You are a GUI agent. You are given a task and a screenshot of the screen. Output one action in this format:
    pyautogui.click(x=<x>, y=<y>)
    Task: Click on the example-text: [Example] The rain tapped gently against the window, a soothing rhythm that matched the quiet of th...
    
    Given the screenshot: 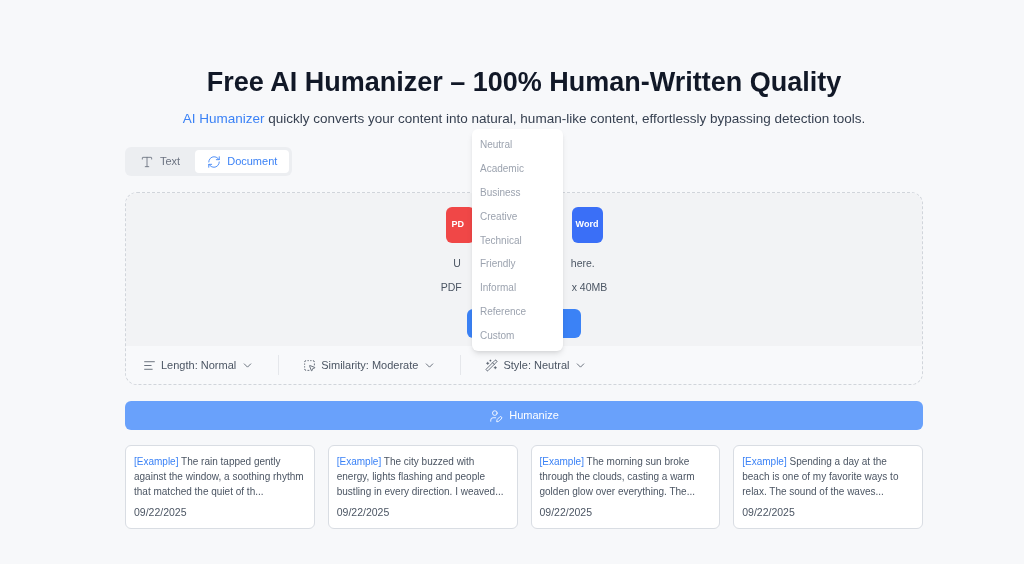 What is the action you would take?
    pyautogui.click(x=219, y=477)
    